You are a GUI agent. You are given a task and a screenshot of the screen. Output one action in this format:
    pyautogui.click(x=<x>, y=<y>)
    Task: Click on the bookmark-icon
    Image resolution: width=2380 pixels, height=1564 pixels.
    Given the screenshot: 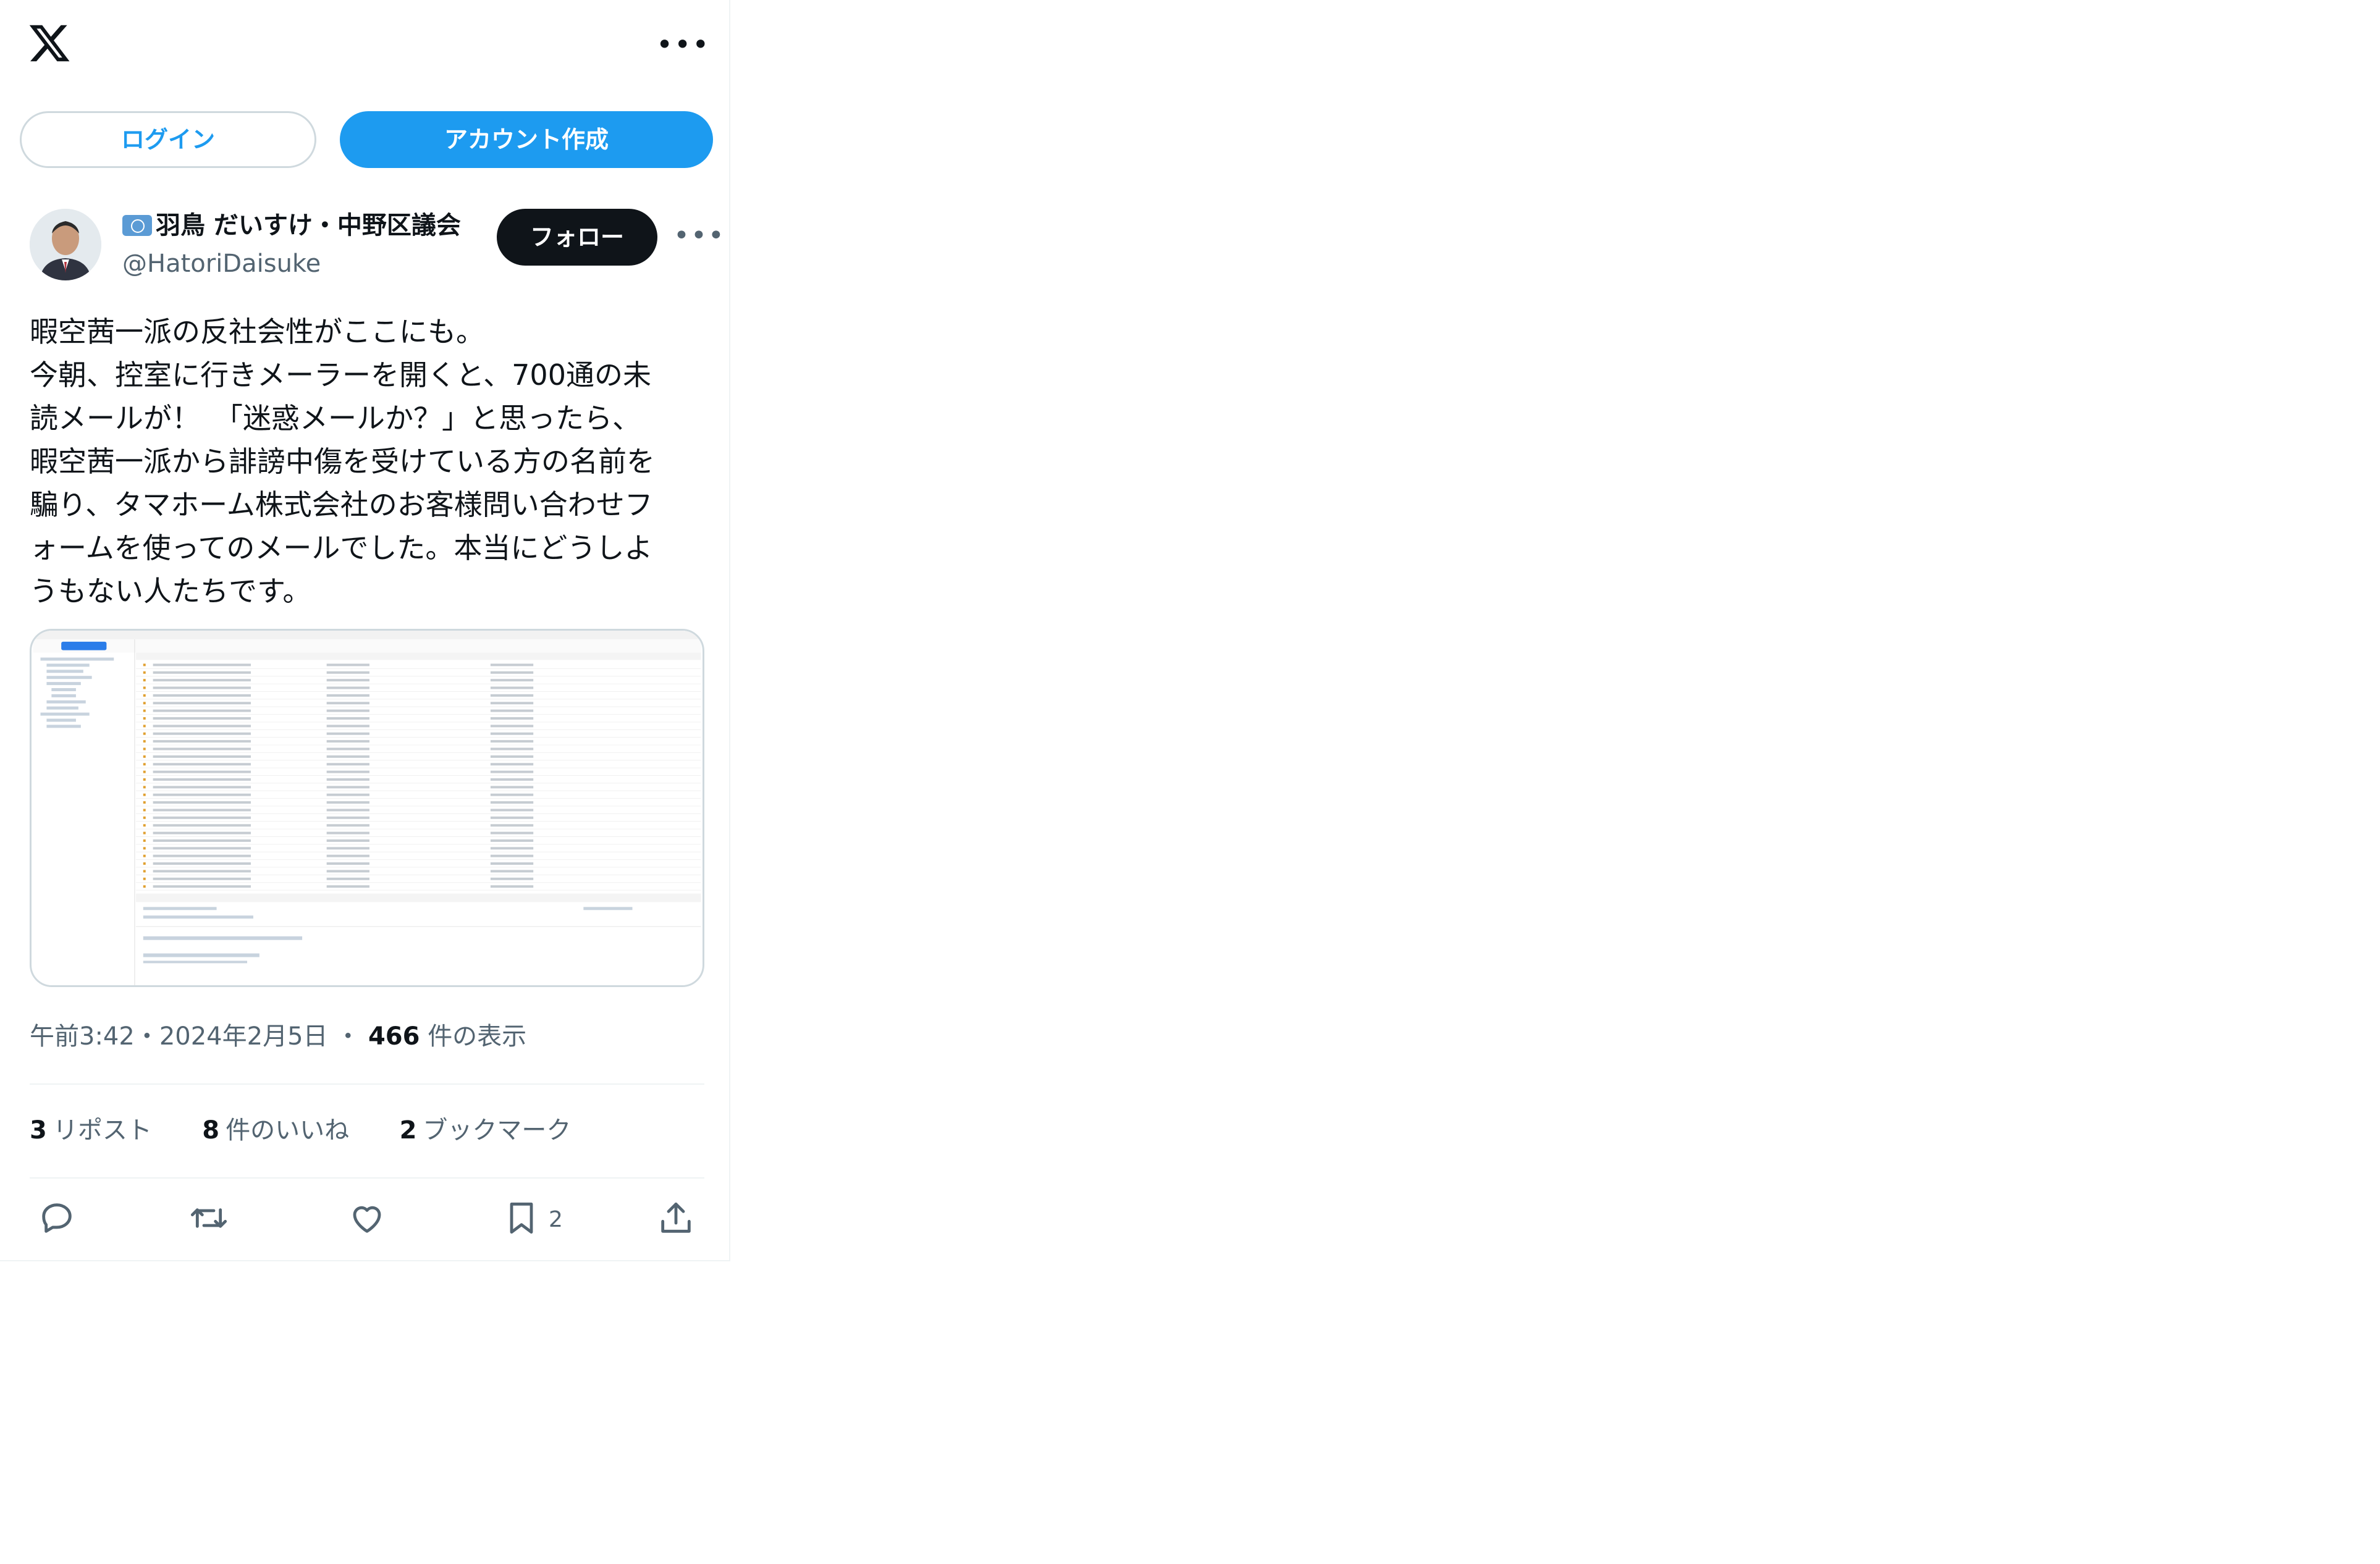 What is the action you would take?
    pyautogui.click(x=523, y=1220)
    